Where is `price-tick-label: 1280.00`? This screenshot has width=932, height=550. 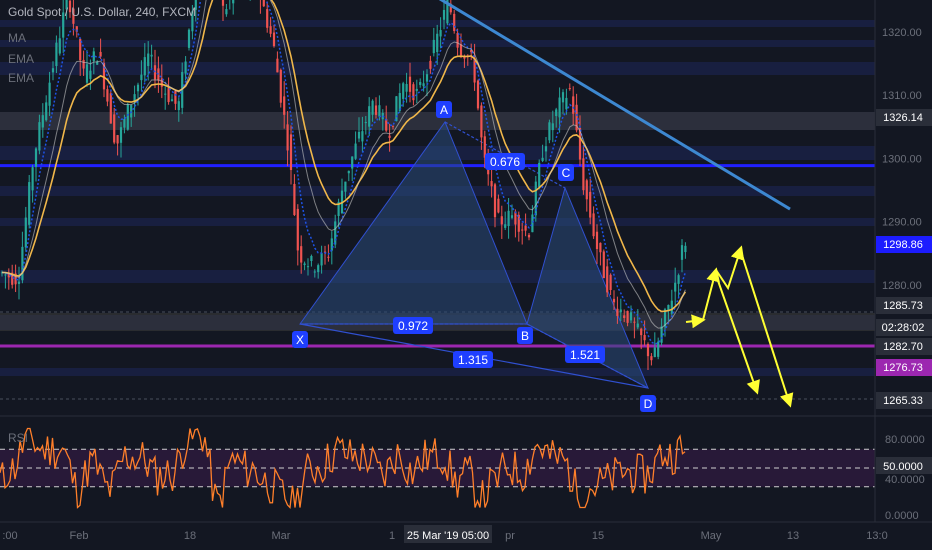
price-tick-label: 1280.00 is located at coordinates (902, 286).